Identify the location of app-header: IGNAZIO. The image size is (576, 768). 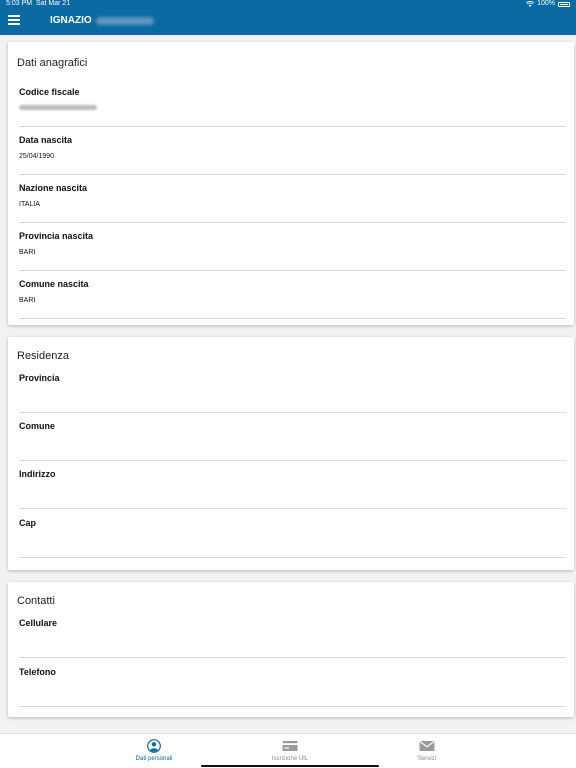
(288, 21).